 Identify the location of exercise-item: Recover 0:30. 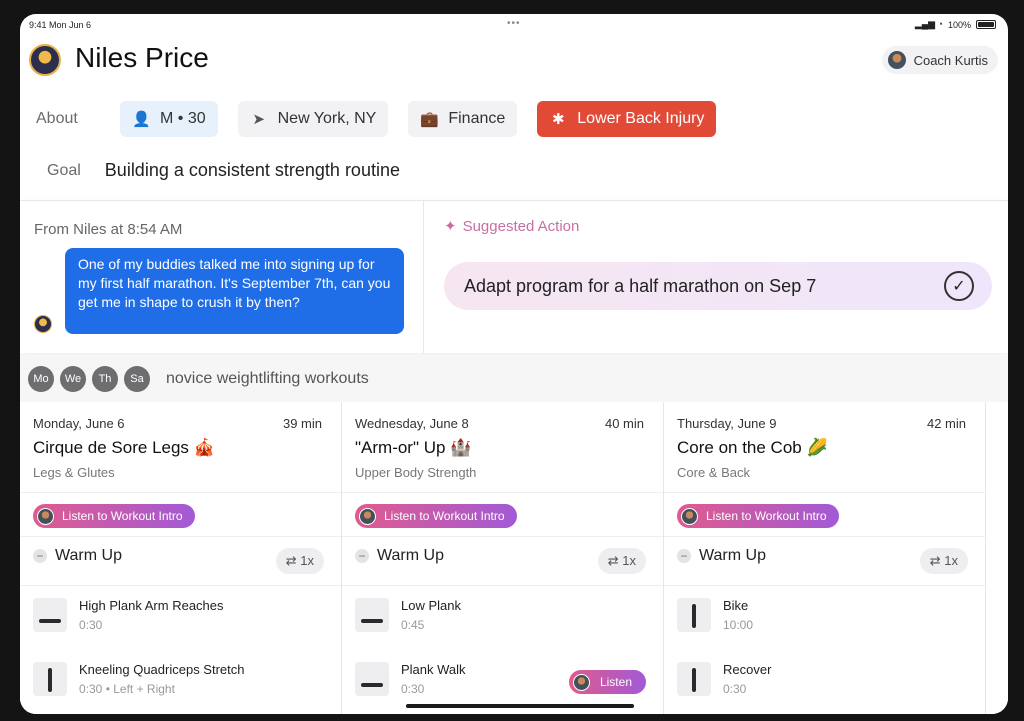
(724, 679).